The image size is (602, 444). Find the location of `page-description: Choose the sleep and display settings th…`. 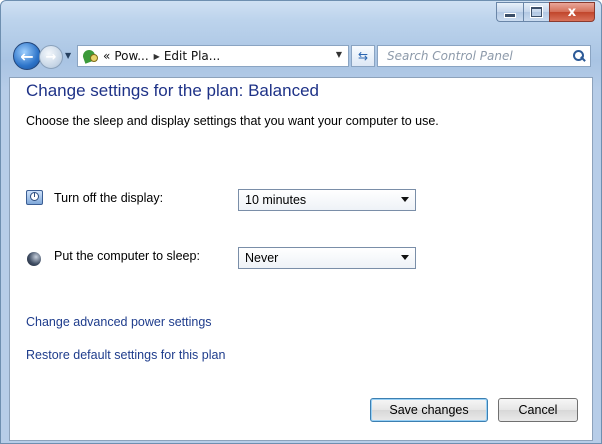

page-description: Choose the sleep and display settings th… is located at coordinates (232, 121).